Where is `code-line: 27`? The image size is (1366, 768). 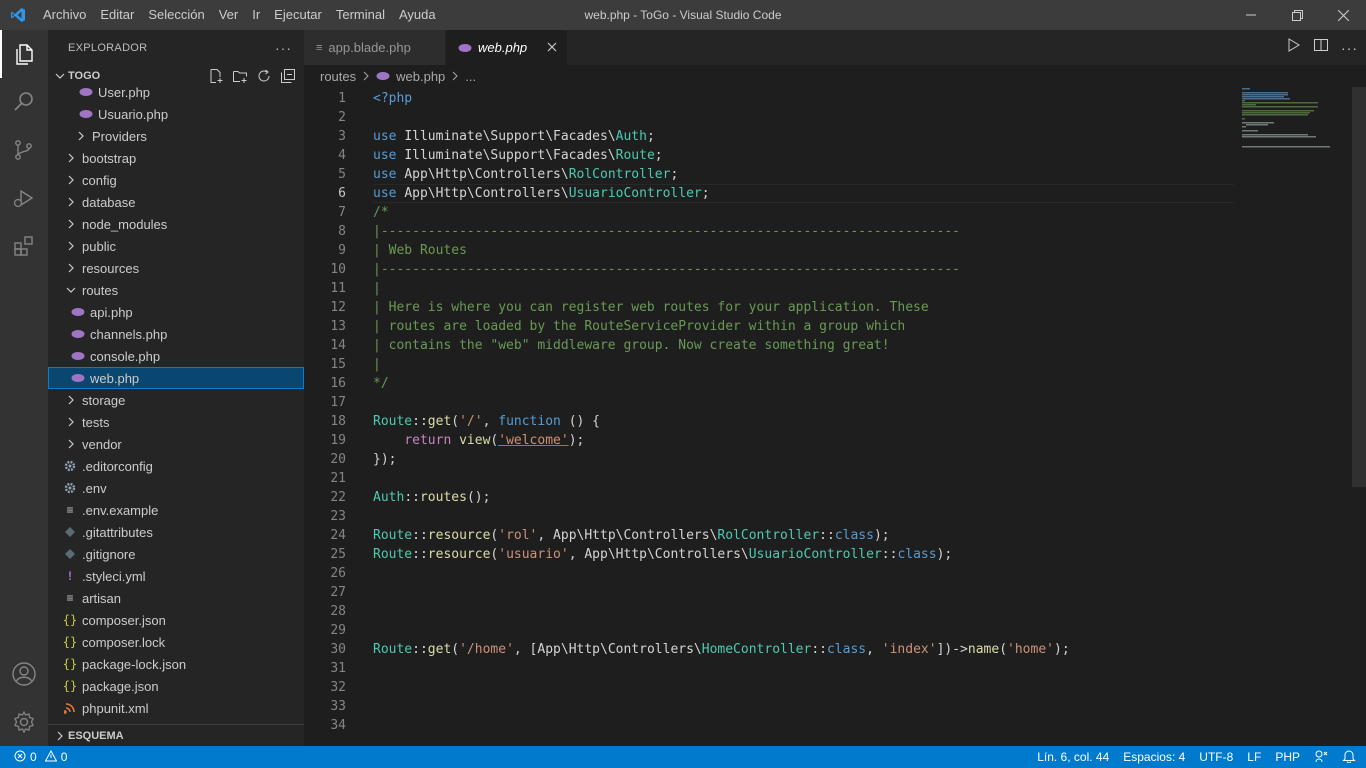
code-line: 27 is located at coordinates (769, 592).